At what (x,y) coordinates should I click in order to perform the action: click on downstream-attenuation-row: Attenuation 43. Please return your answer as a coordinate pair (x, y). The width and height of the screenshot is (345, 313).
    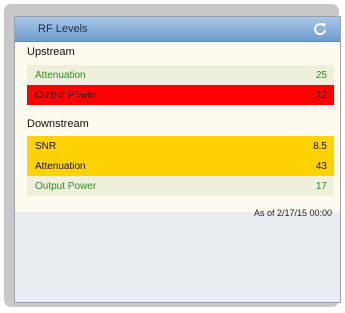
    Looking at the image, I should click on (180, 166).